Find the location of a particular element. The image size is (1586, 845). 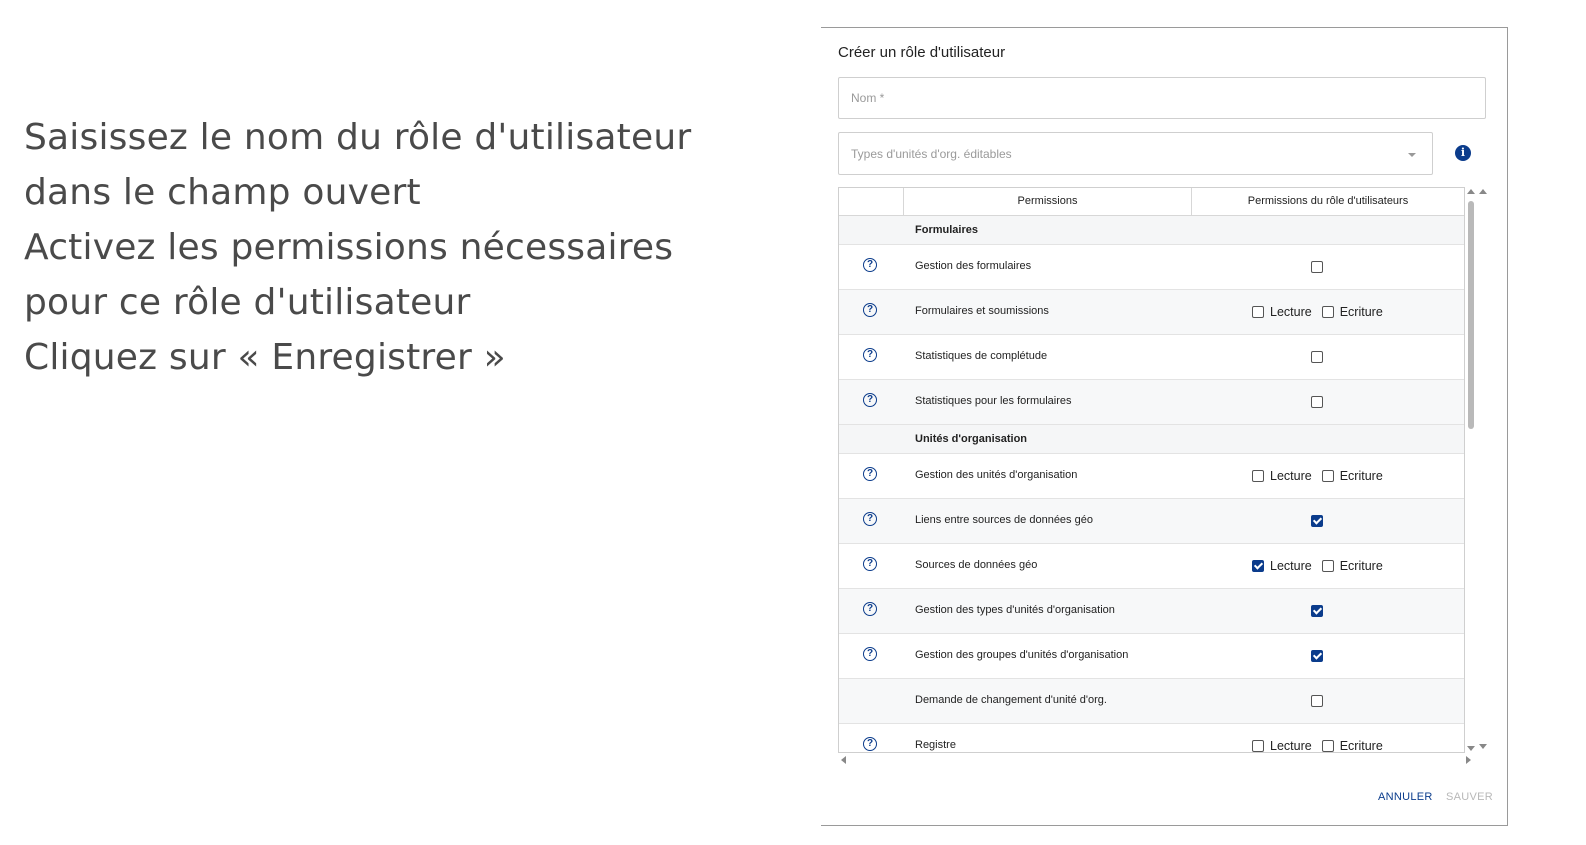

types-placeholder: Types d'unités d'org. éditables is located at coordinates (931, 154).